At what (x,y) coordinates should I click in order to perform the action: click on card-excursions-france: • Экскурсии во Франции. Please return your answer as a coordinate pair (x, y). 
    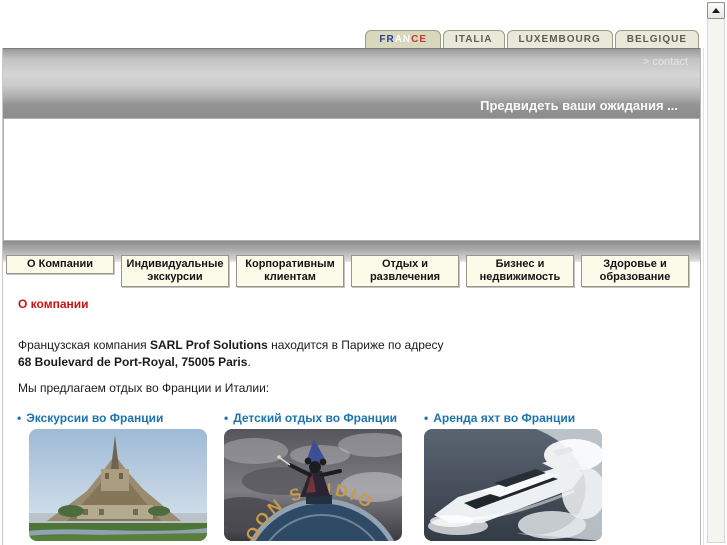
    Looking at the image, I should click on (117, 476).